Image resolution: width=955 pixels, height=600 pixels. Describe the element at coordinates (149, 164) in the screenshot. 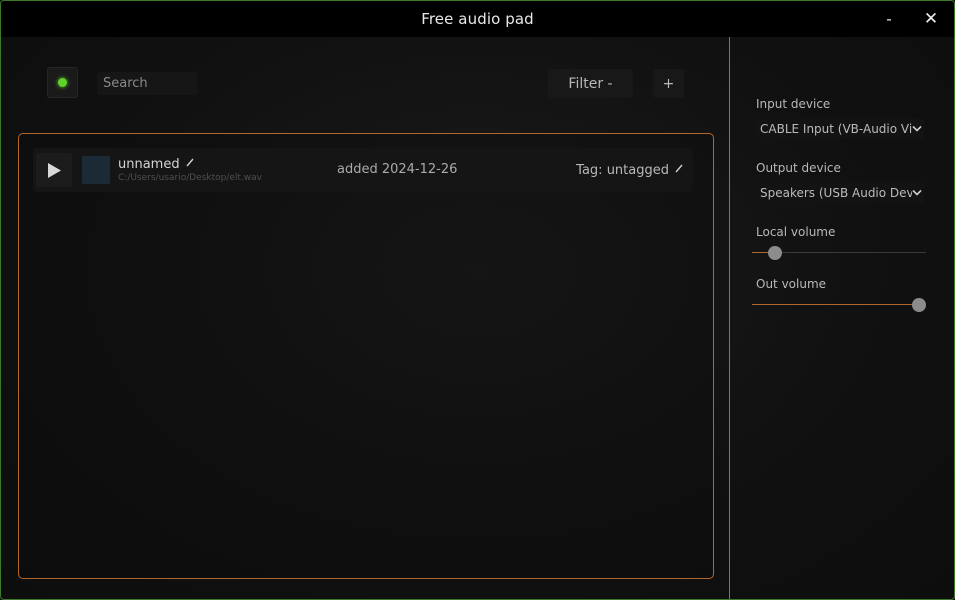

I see `sound-name: unnamed` at that location.